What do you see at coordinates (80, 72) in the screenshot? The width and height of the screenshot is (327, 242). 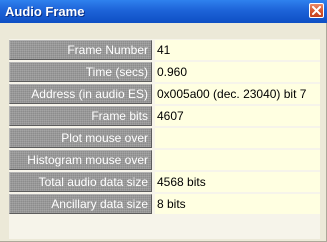 I see `field-label-time: Time (secs)` at bounding box center [80, 72].